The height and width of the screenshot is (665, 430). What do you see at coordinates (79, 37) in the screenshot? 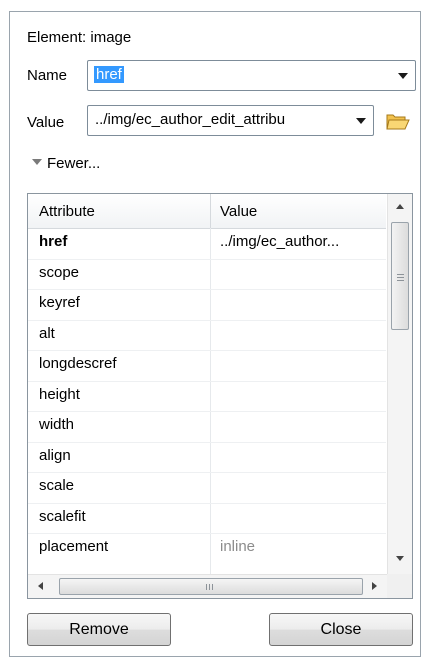
I see `element-title: Element: image` at bounding box center [79, 37].